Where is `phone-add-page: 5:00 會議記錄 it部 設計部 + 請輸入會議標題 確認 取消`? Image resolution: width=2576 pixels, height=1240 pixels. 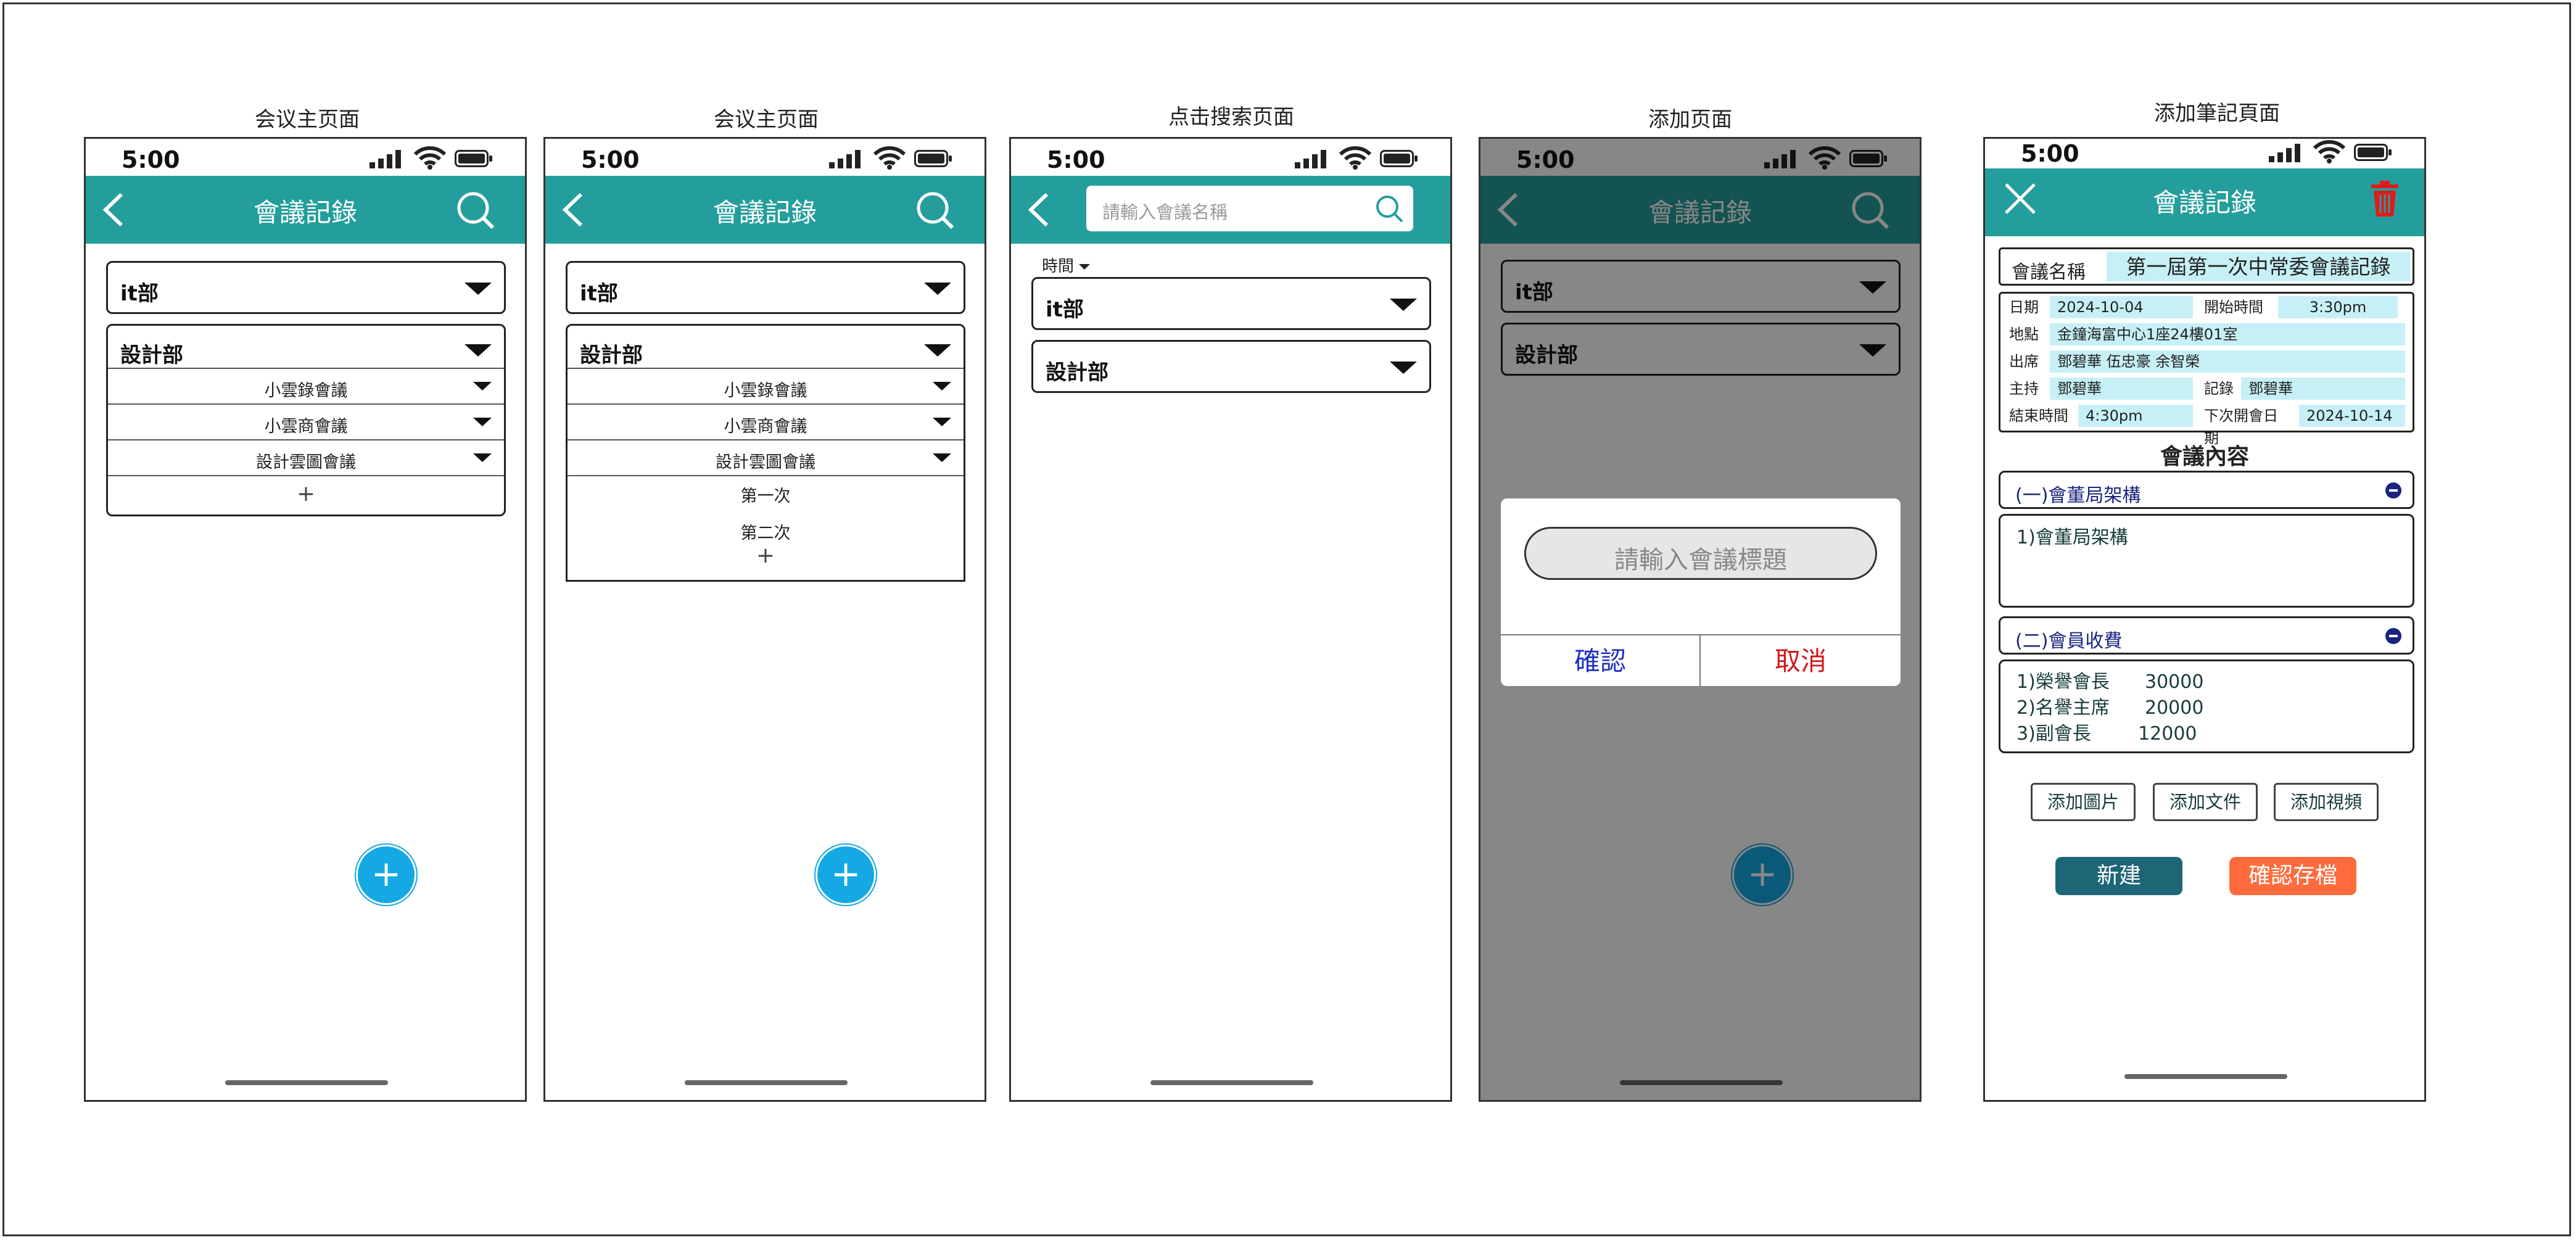 phone-add-page: 5:00 會議記錄 it部 設計部 + 請輸入會議標題 確認 取消 is located at coordinates (1700, 619).